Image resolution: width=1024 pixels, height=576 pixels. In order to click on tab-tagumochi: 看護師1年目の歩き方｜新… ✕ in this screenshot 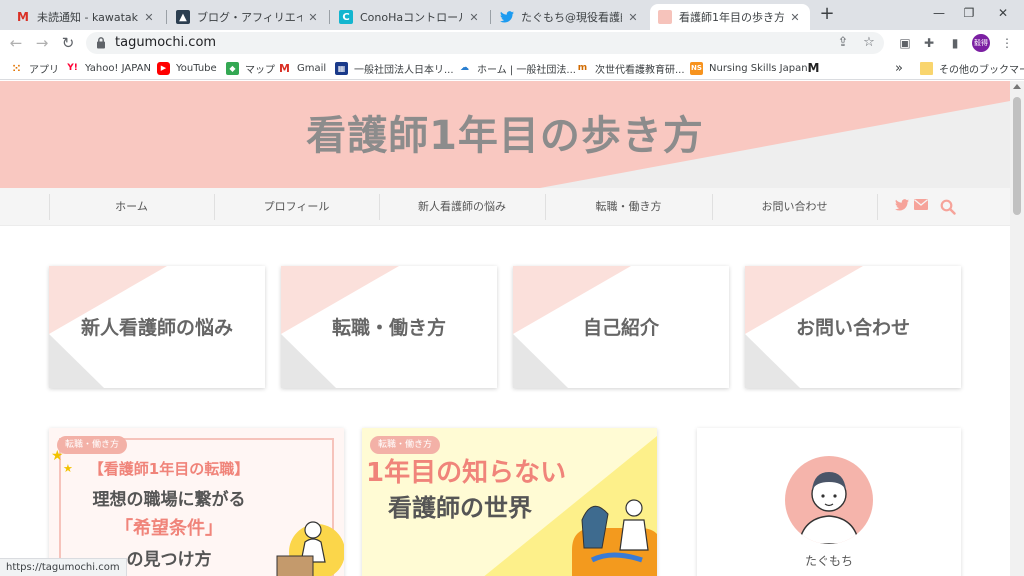, I will do `click(730, 17)`.